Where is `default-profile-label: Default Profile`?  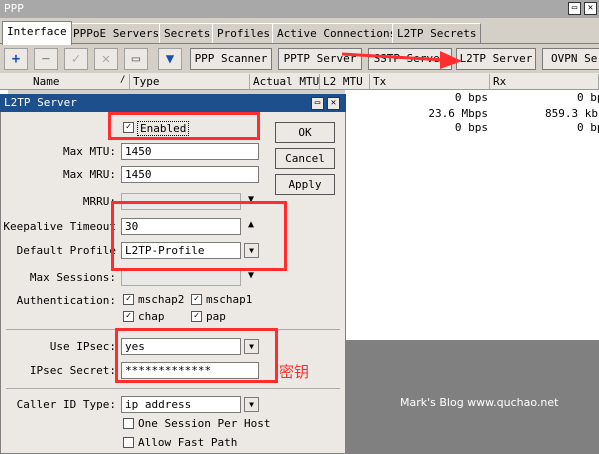 default-profile-label: Default Profile is located at coordinates (66, 250).